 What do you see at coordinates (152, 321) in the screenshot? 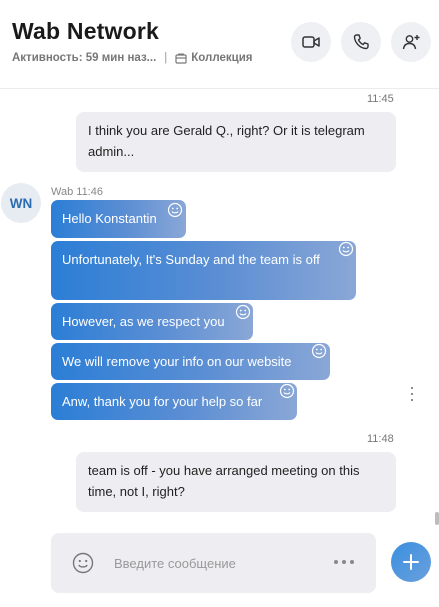
I see `incoming-message: However, as we respect you` at bounding box center [152, 321].